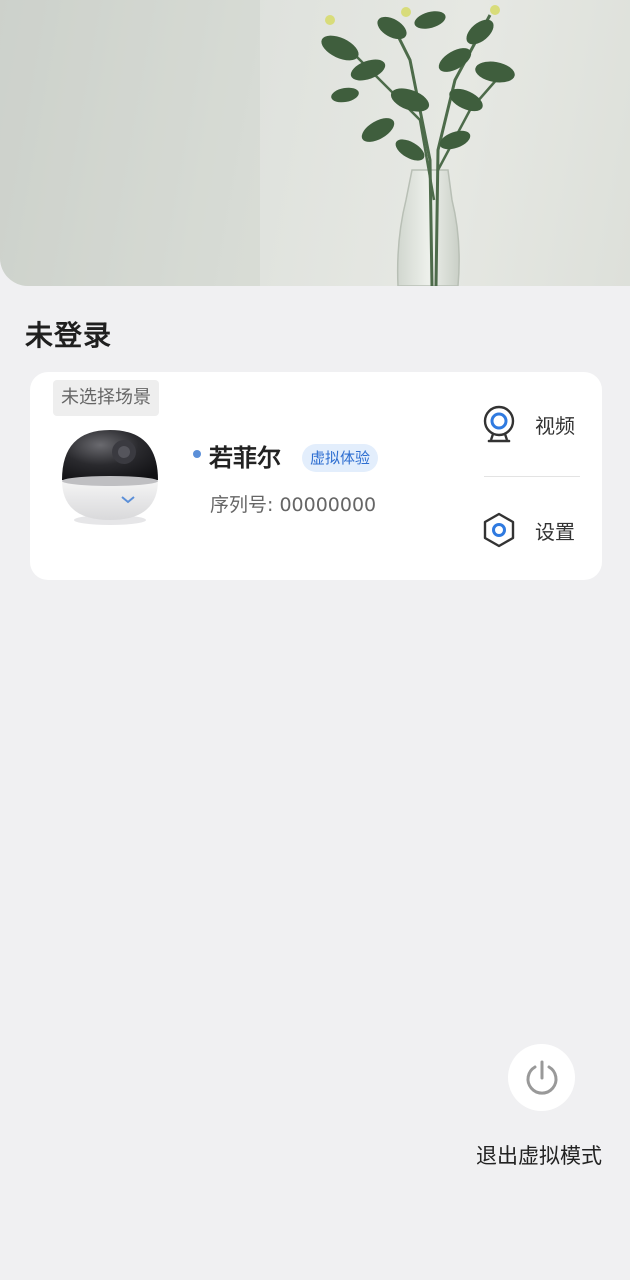  Describe the element at coordinates (499, 530) in the screenshot. I see `settings-hexagon-icon` at that location.